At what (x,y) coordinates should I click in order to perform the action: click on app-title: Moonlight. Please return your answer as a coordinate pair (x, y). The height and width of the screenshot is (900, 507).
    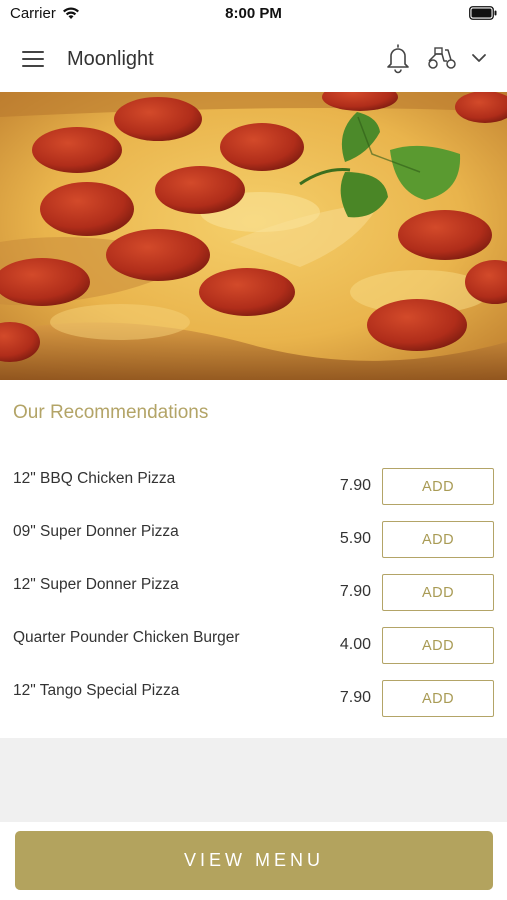
    Looking at the image, I should click on (110, 59).